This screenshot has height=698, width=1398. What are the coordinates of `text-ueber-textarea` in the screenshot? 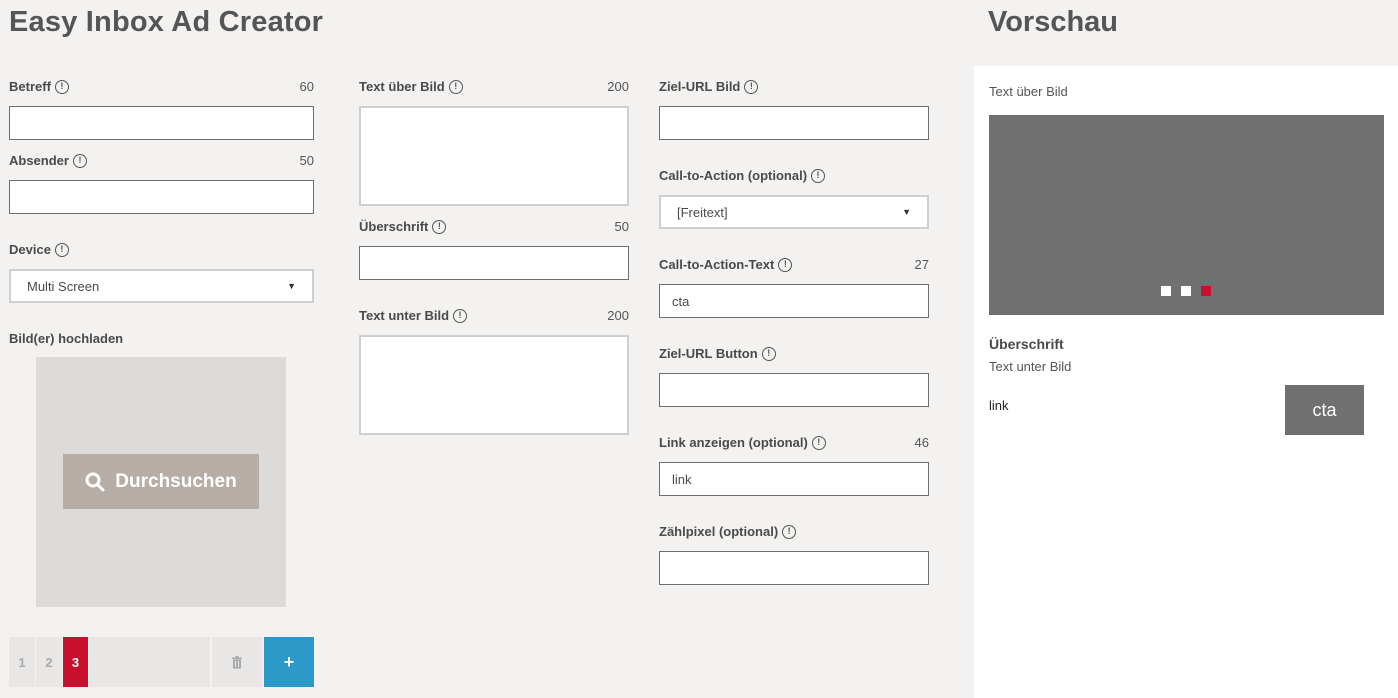 It's located at (494, 156).